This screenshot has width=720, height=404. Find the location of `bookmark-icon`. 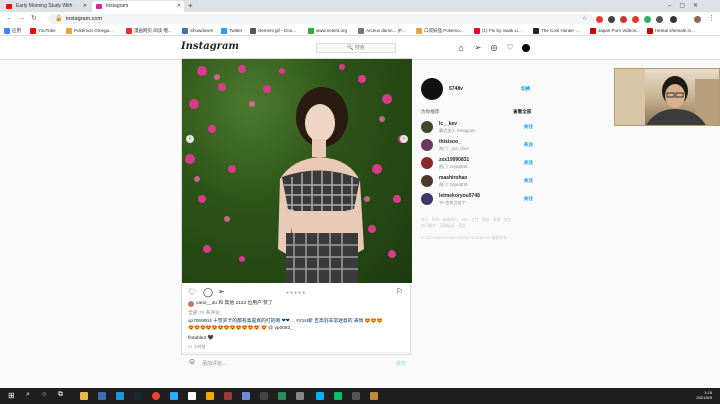

bookmark-icon is located at coordinates (650, 31).